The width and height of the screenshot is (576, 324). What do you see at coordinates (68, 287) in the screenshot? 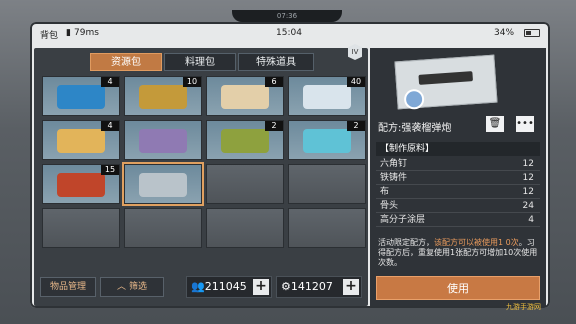
I see `item-manage-button: 物品管理` at bounding box center [68, 287].